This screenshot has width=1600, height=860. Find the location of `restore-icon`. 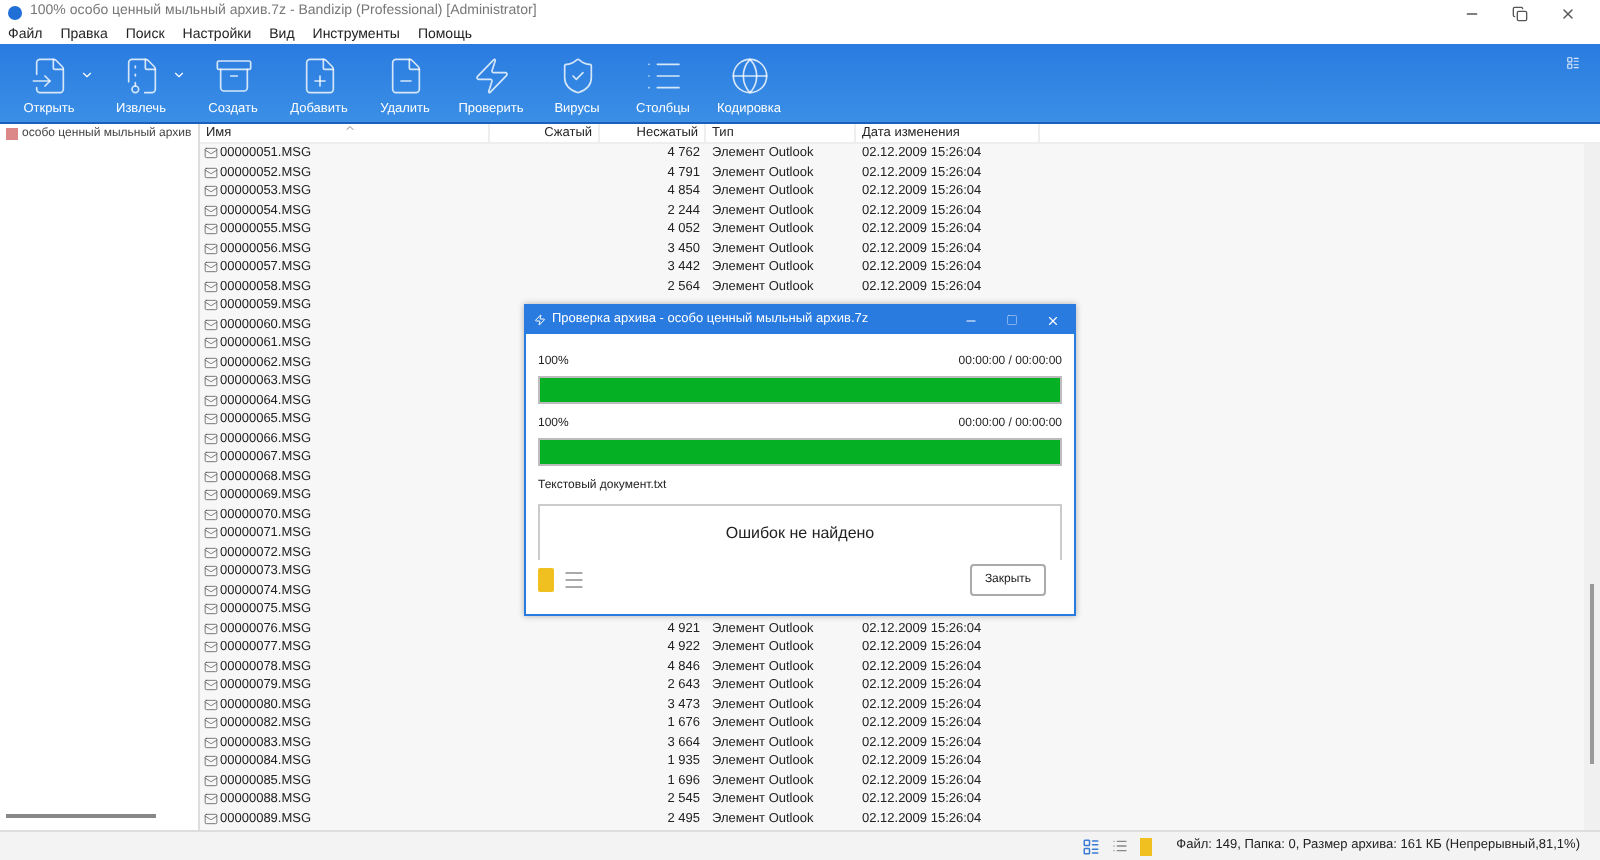

restore-icon is located at coordinates (1520, 13).